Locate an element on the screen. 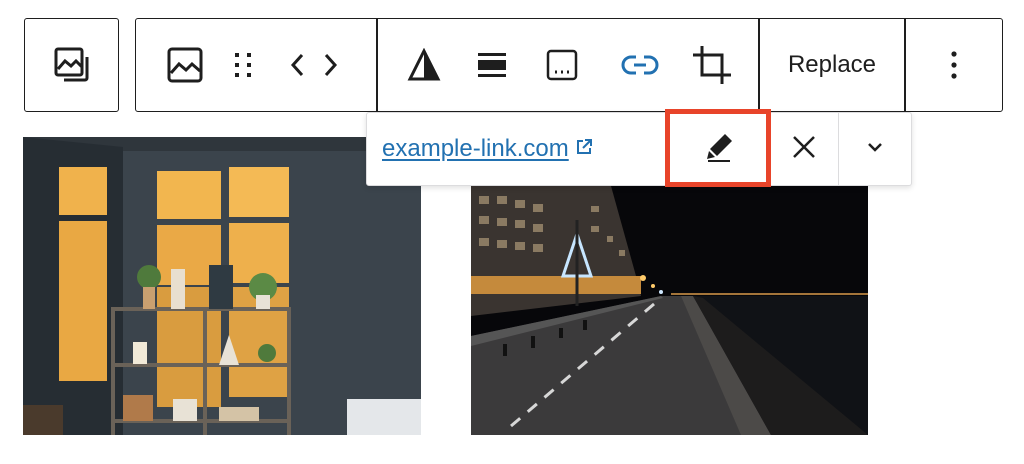 The image size is (1024, 464). caption-button is located at coordinates (562, 65).